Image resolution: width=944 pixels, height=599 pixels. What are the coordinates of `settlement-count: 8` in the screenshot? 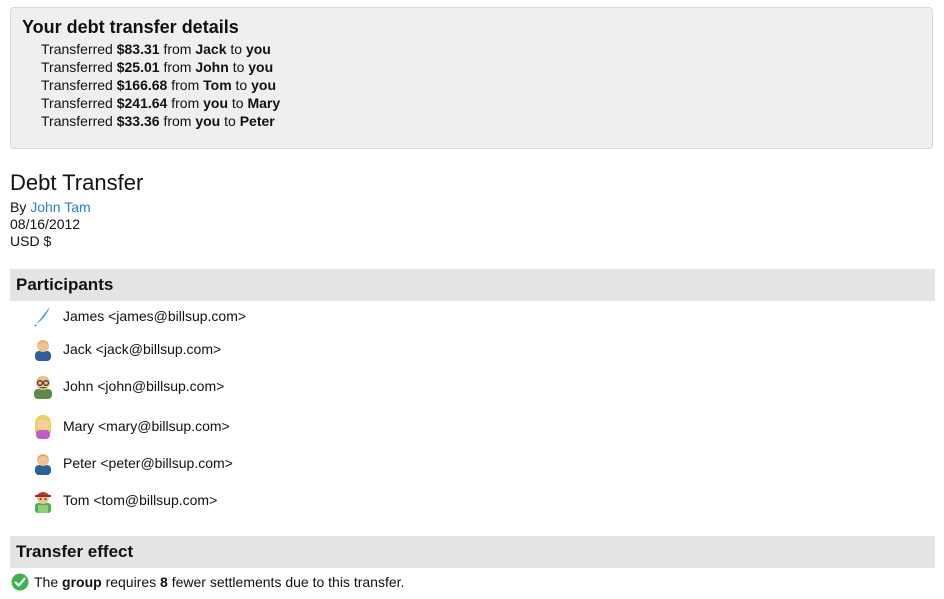 It's located at (164, 582).